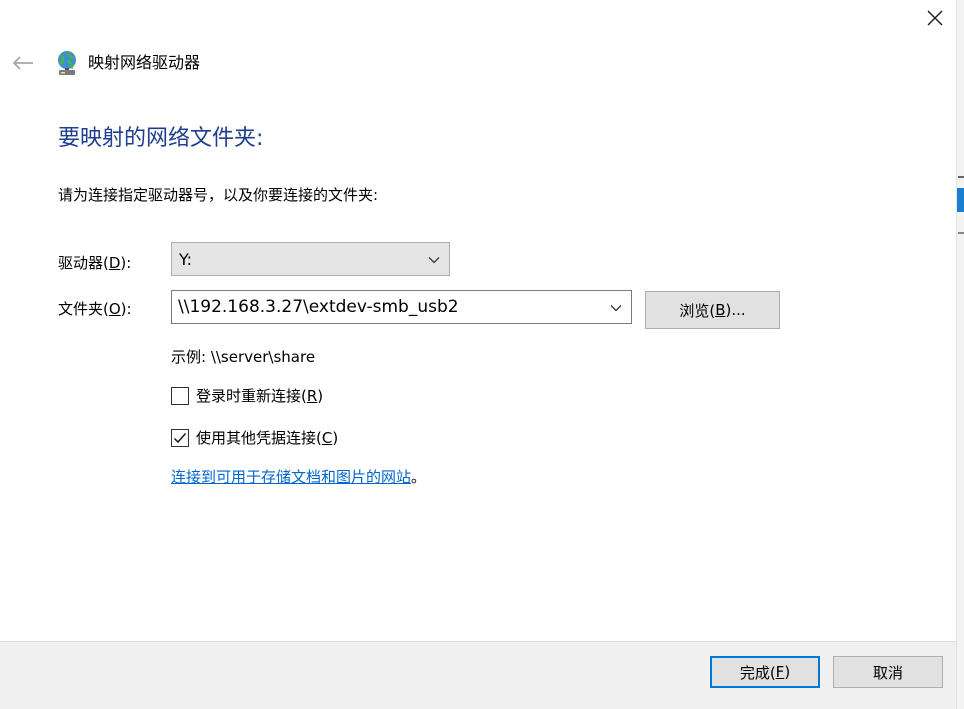 The height and width of the screenshot is (709, 964). I want to click on close-button, so click(935, 18).